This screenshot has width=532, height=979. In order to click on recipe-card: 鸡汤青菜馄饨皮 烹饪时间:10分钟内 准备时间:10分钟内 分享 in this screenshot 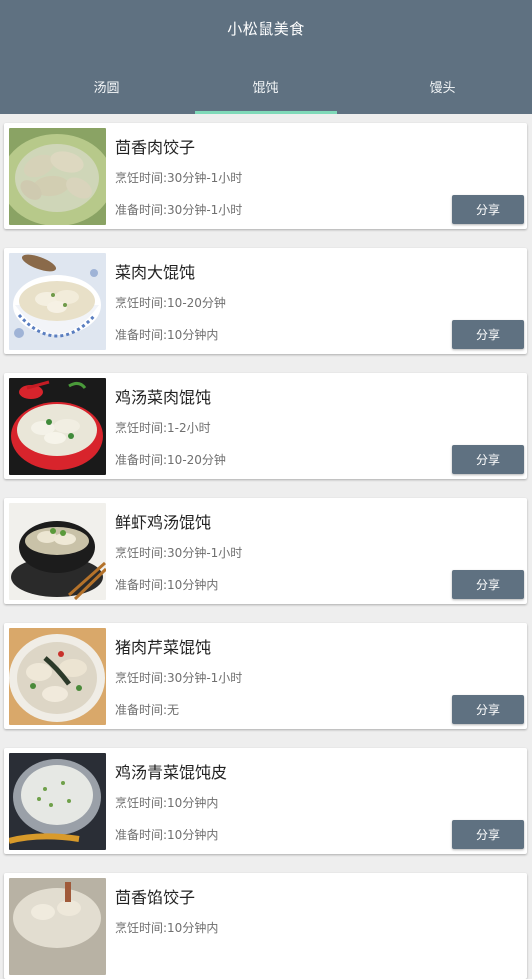, I will do `click(265, 801)`.